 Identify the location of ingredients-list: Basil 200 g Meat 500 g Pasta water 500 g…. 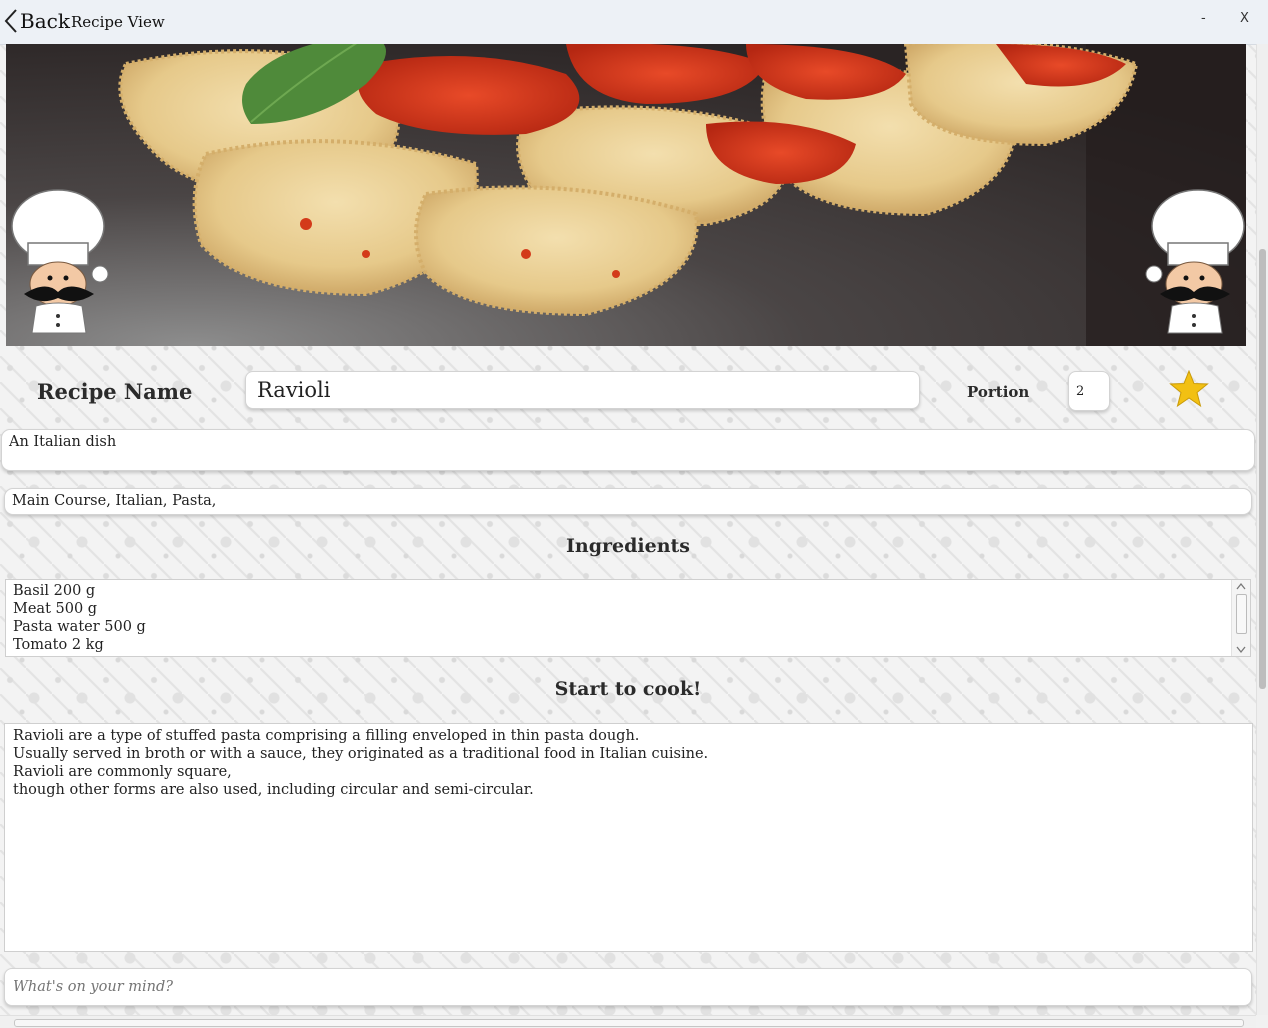
(628, 618).